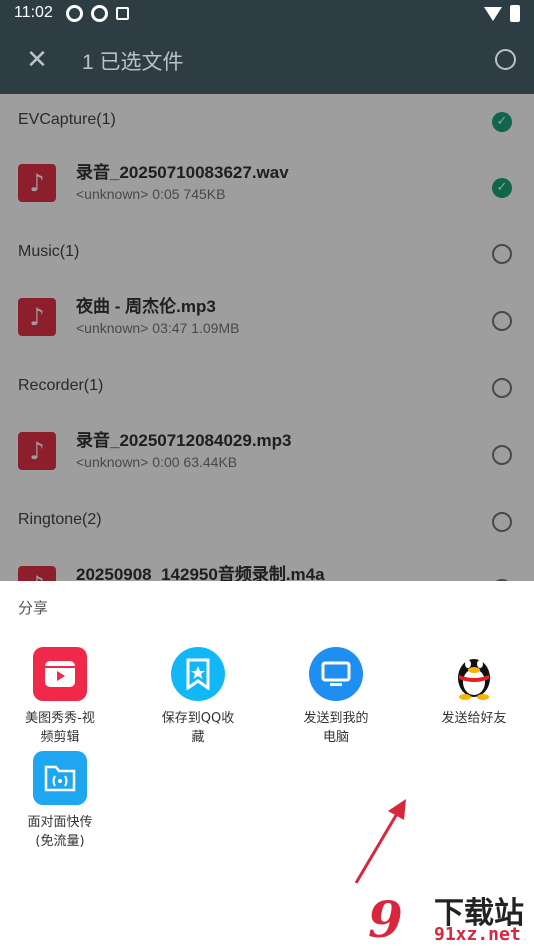  I want to click on share-meitu: 美图秀秀-视 频剪辑, so click(60, 697).